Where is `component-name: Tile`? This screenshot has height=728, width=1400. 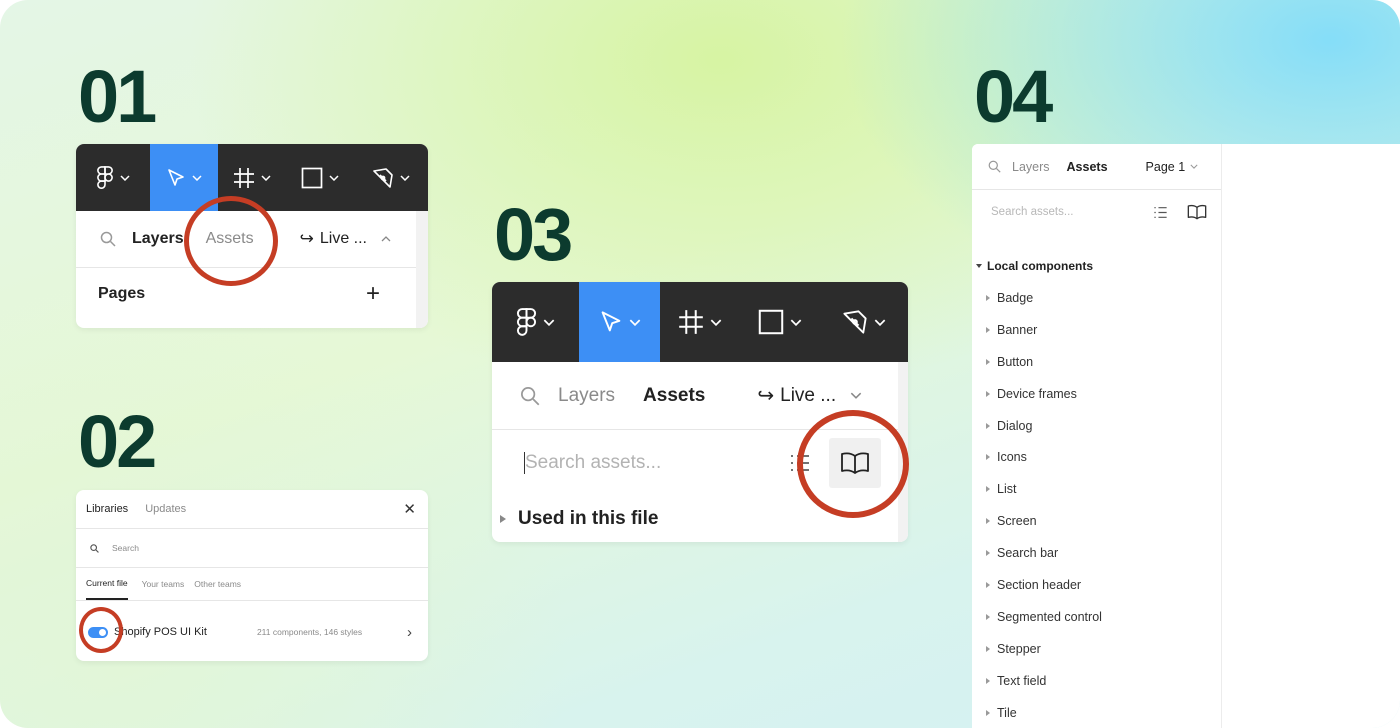 component-name: Tile is located at coordinates (1007, 712).